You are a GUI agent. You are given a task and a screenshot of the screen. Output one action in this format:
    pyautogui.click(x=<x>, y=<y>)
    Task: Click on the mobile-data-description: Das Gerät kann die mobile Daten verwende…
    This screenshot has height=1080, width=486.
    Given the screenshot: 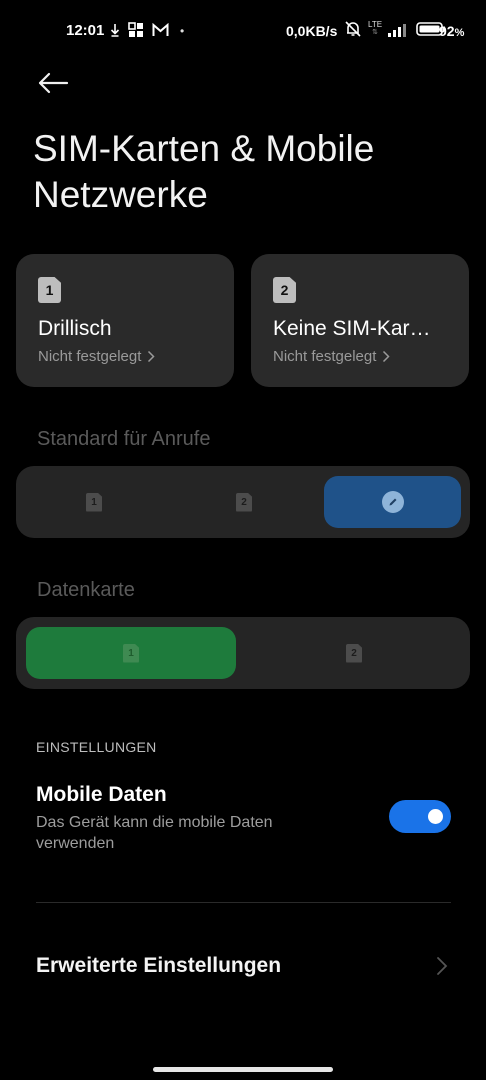 What is the action you would take?
    pyautogui.click(x=154, y=833)
    